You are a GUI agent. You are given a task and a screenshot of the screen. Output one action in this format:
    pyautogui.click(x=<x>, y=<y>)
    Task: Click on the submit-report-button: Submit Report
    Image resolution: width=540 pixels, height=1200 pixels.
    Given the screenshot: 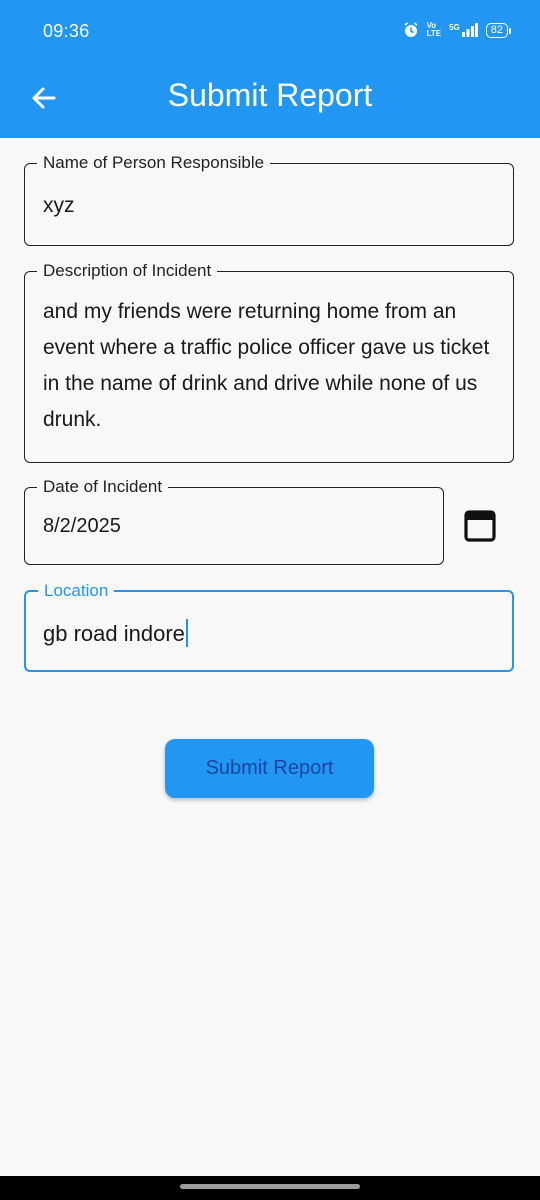 What is the action you would take?
    pyautogui.click(x=269, y=768)
    